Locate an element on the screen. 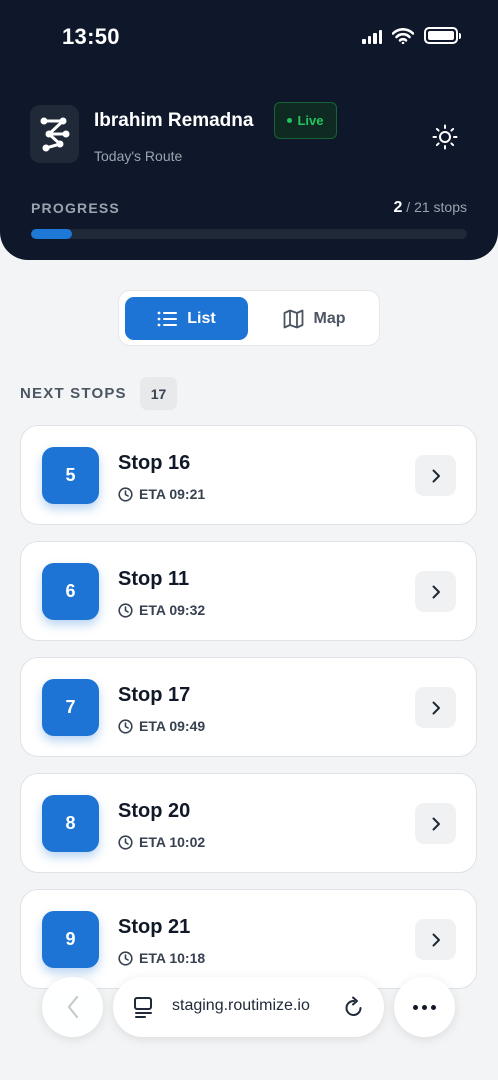 This screenshot has width=498, height=1080. reload-icon is located at coordinates (354, 1007).